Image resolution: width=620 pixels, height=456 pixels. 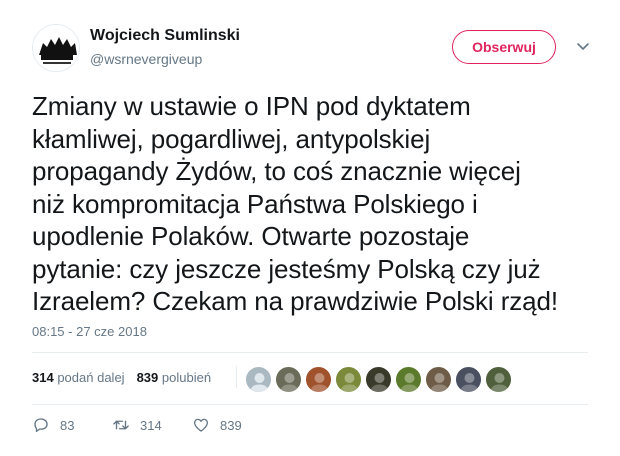 What do you see at coordinates (151, 425) in the screenshot?
I see `retweet-count: 314` at bounding box center [151, 425].